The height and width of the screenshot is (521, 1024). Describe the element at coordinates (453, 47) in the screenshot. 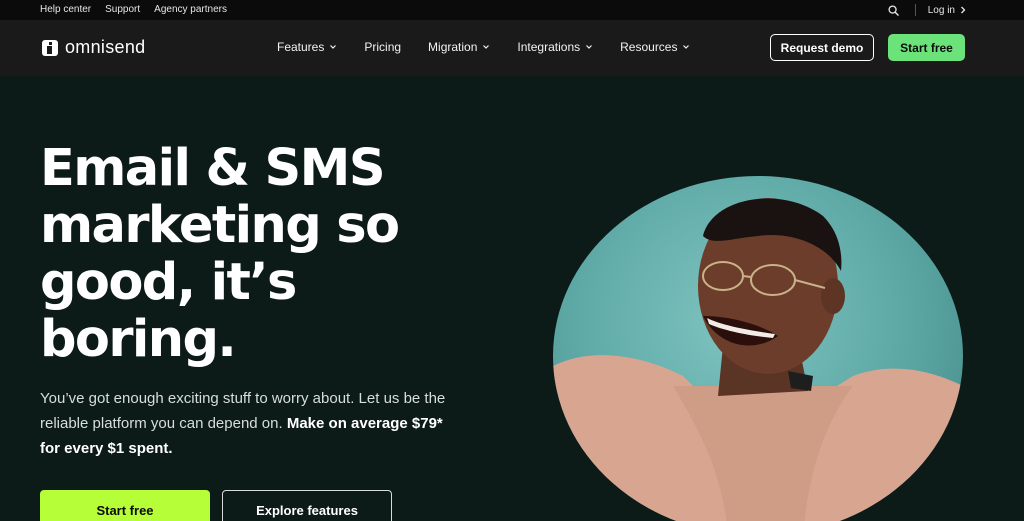

I see `menu-label: Migration` at that location.